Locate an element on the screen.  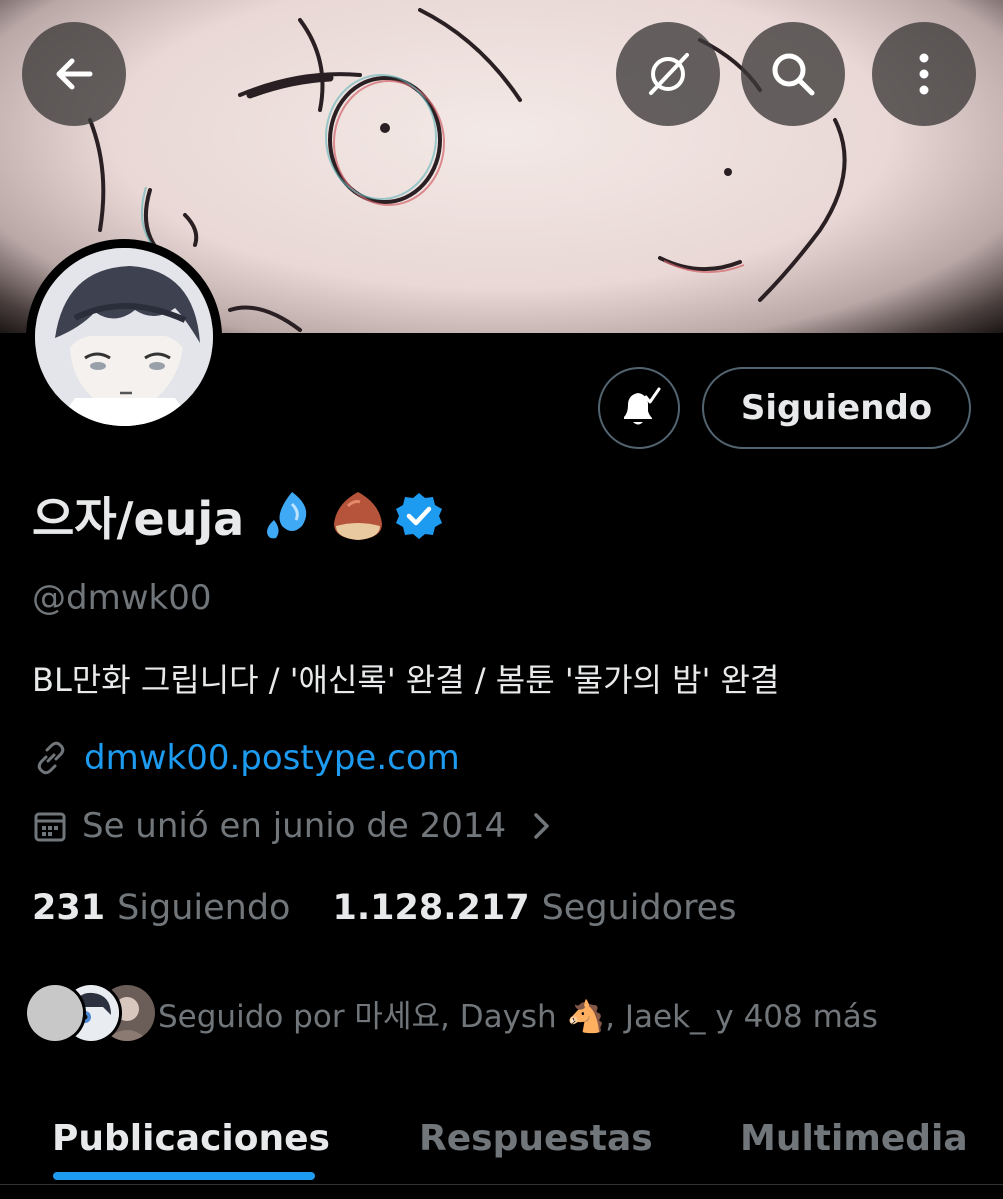
tab-multimedia: Multimedia is located at coordinates (854, 1138).